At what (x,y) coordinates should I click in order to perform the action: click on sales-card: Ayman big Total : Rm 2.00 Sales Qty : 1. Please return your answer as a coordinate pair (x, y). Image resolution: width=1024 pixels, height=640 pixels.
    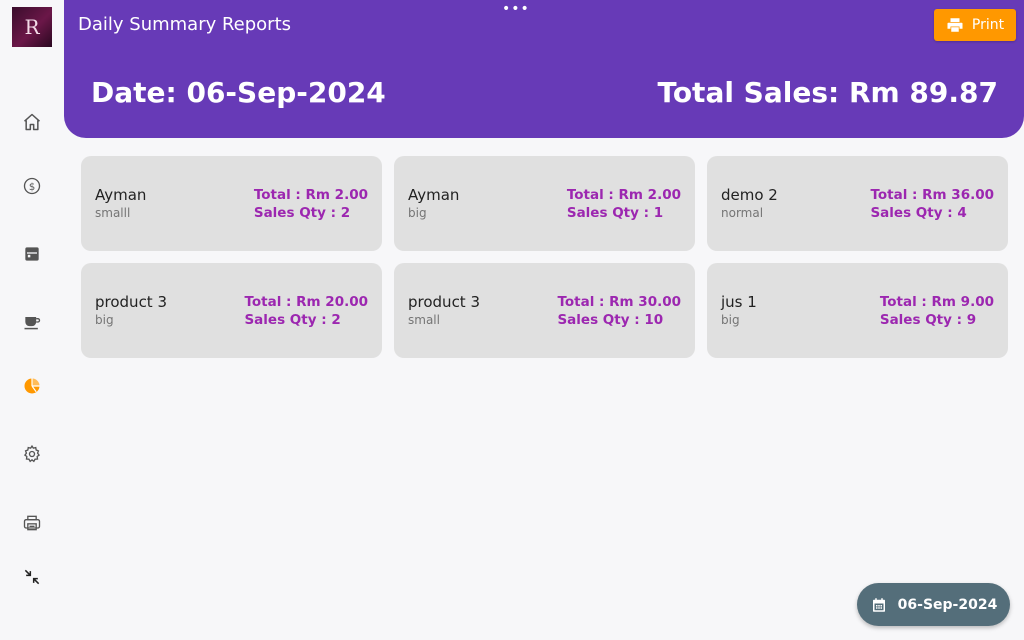
    Looking at the image, I should click on (544, 203).